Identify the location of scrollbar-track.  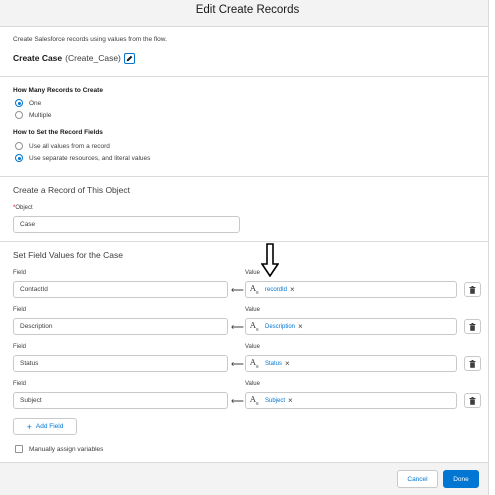
(491, 247).